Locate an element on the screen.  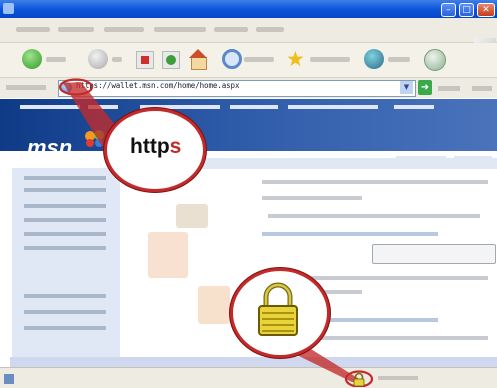
padlock-icon is located at coordinates (278, 309).